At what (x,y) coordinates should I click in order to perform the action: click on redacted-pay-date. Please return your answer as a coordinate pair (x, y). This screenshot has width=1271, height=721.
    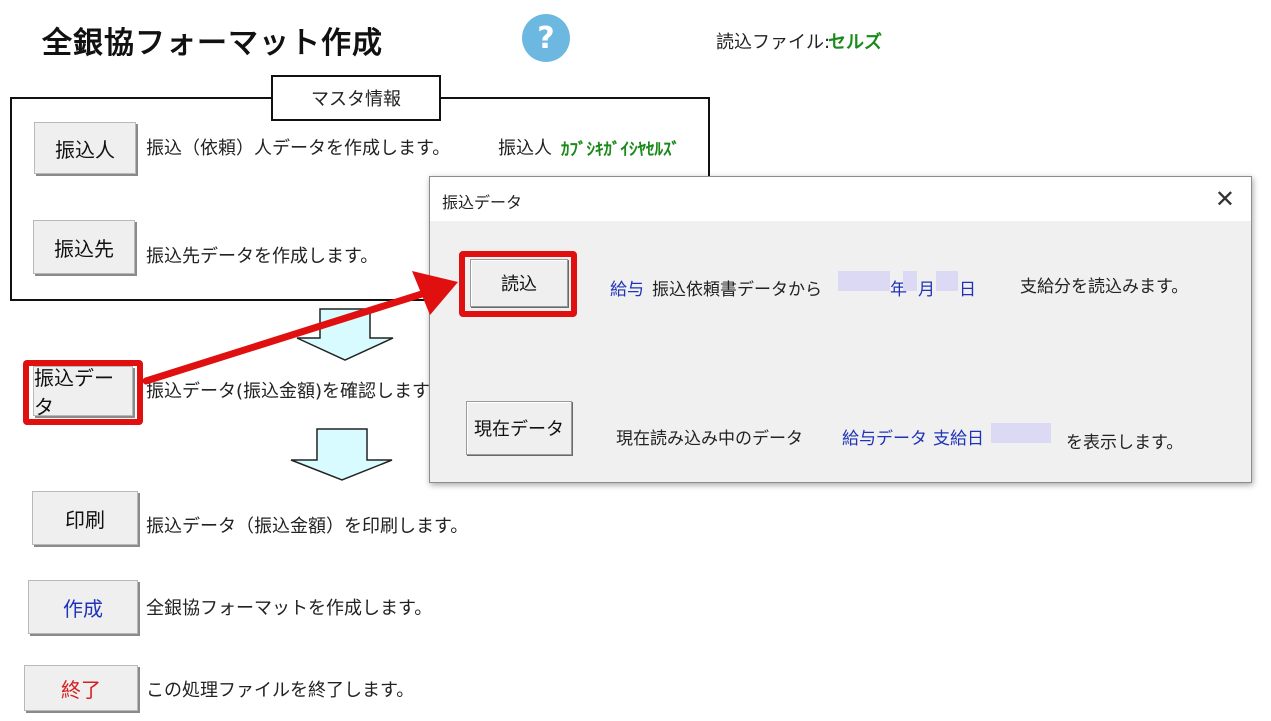
    Looking at the image, I should click on (1021, 433).